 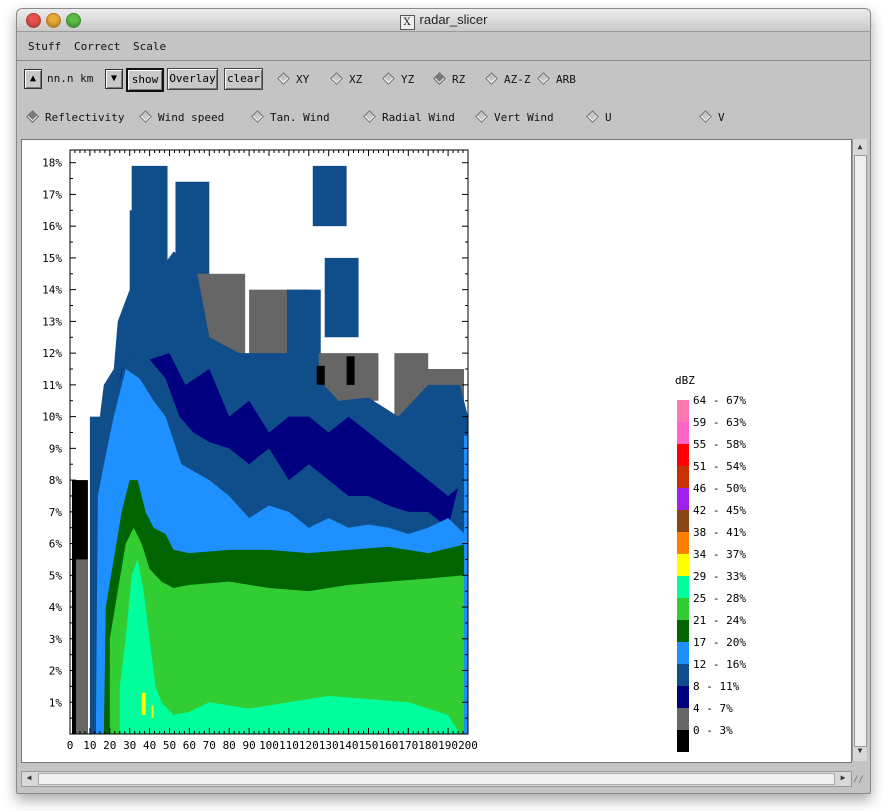 What do you see at coordinates (859, 781) in the screenshot?
I see `resize-grip-icon: ∕∕` at bounding box center [859, 781].